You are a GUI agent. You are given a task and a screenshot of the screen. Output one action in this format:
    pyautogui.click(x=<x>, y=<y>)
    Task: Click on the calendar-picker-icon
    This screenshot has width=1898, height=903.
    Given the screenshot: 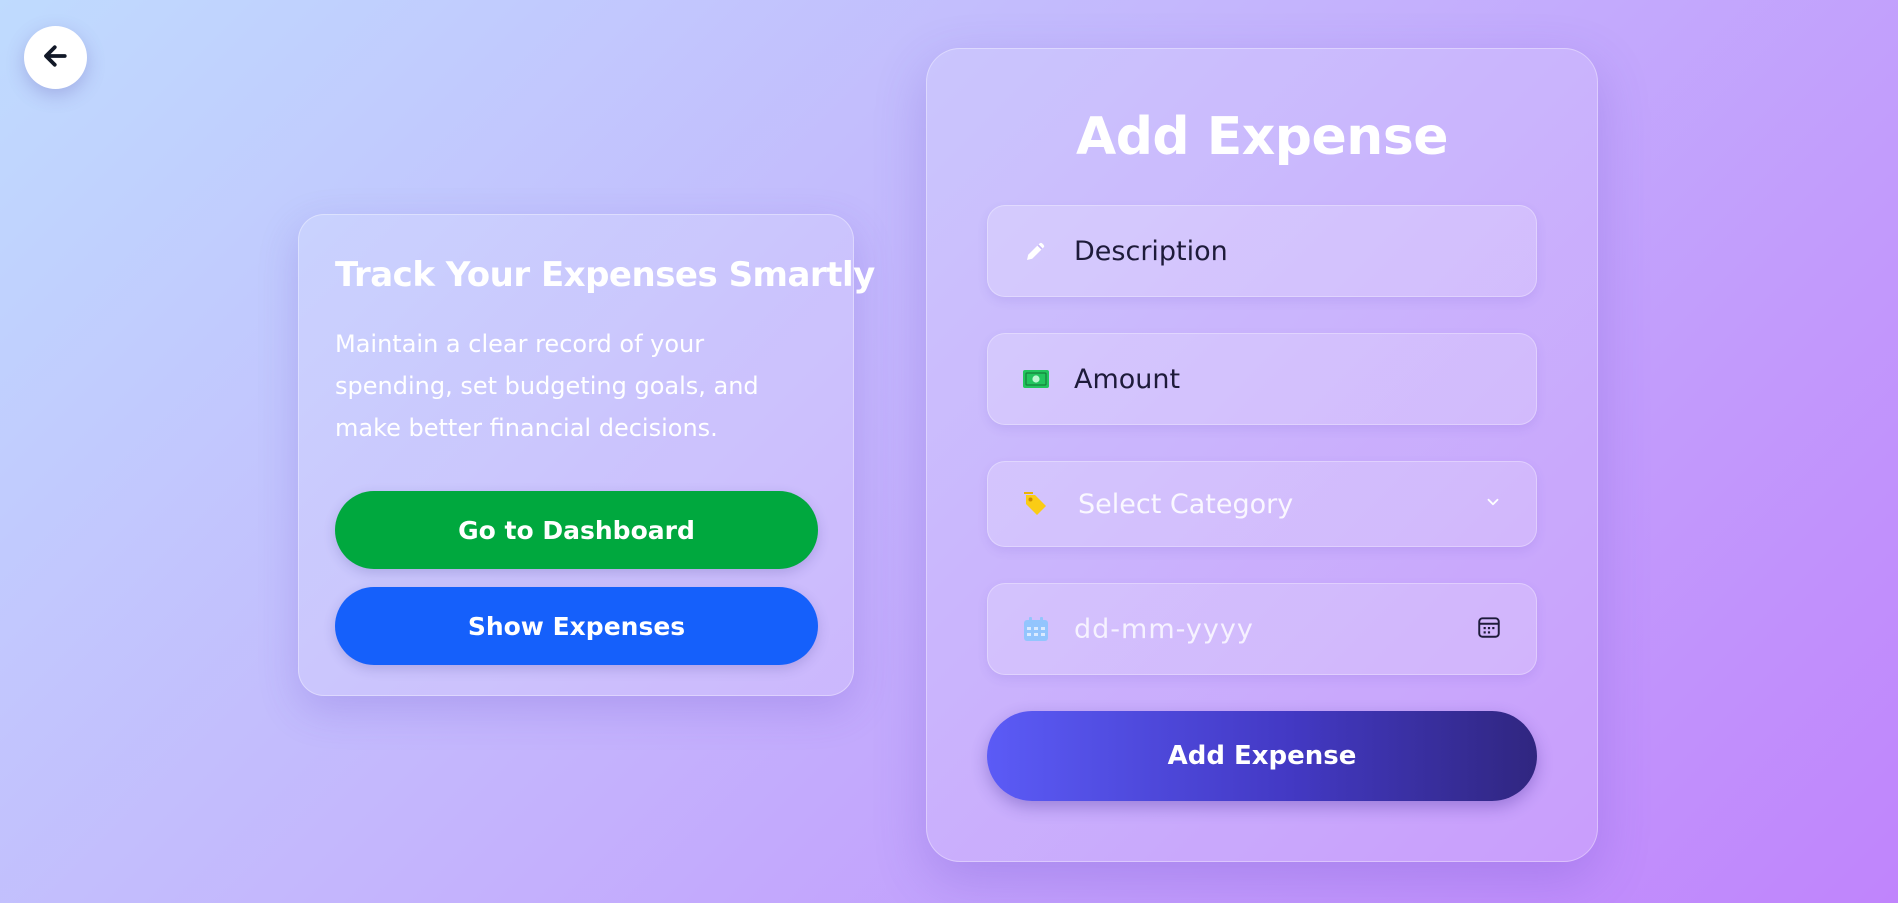 What is the action you would take?
    pyautogui.click(x=1489, y=629)
    